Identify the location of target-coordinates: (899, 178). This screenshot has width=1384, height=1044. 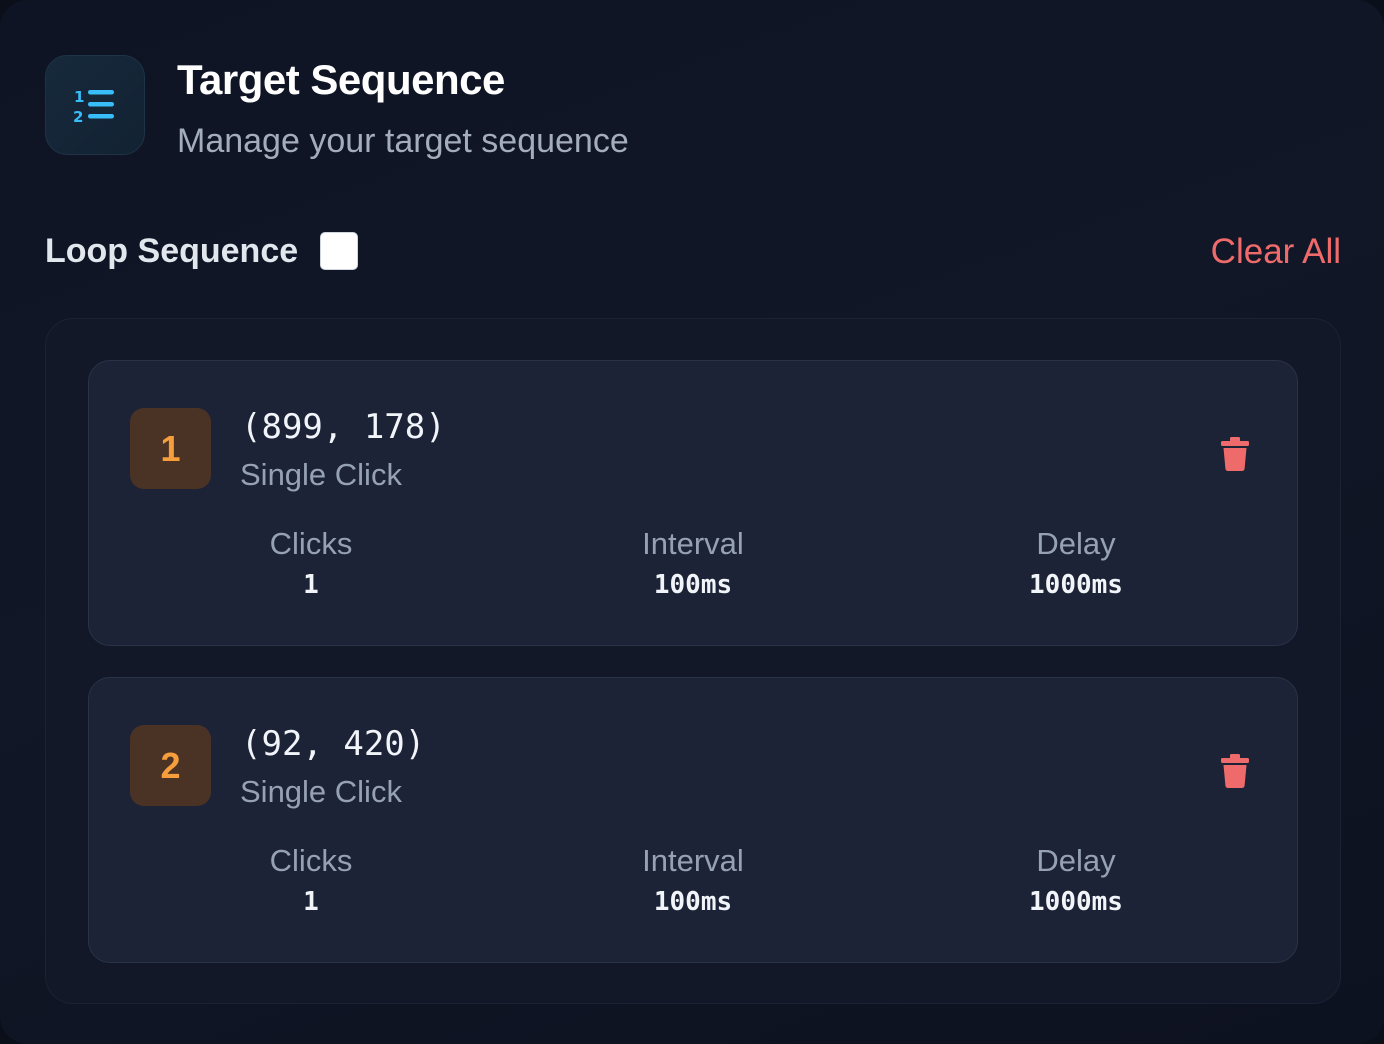
(343, 427).